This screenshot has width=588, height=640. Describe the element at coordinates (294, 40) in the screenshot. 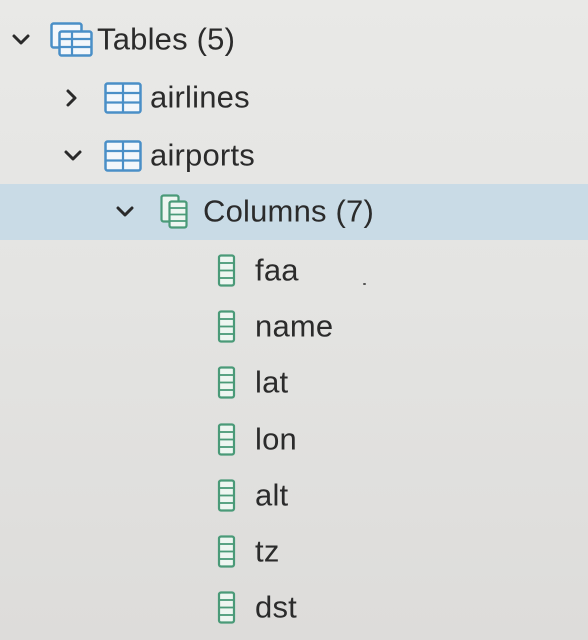

I see `tree-node-tables: Tables (5)` at that location.